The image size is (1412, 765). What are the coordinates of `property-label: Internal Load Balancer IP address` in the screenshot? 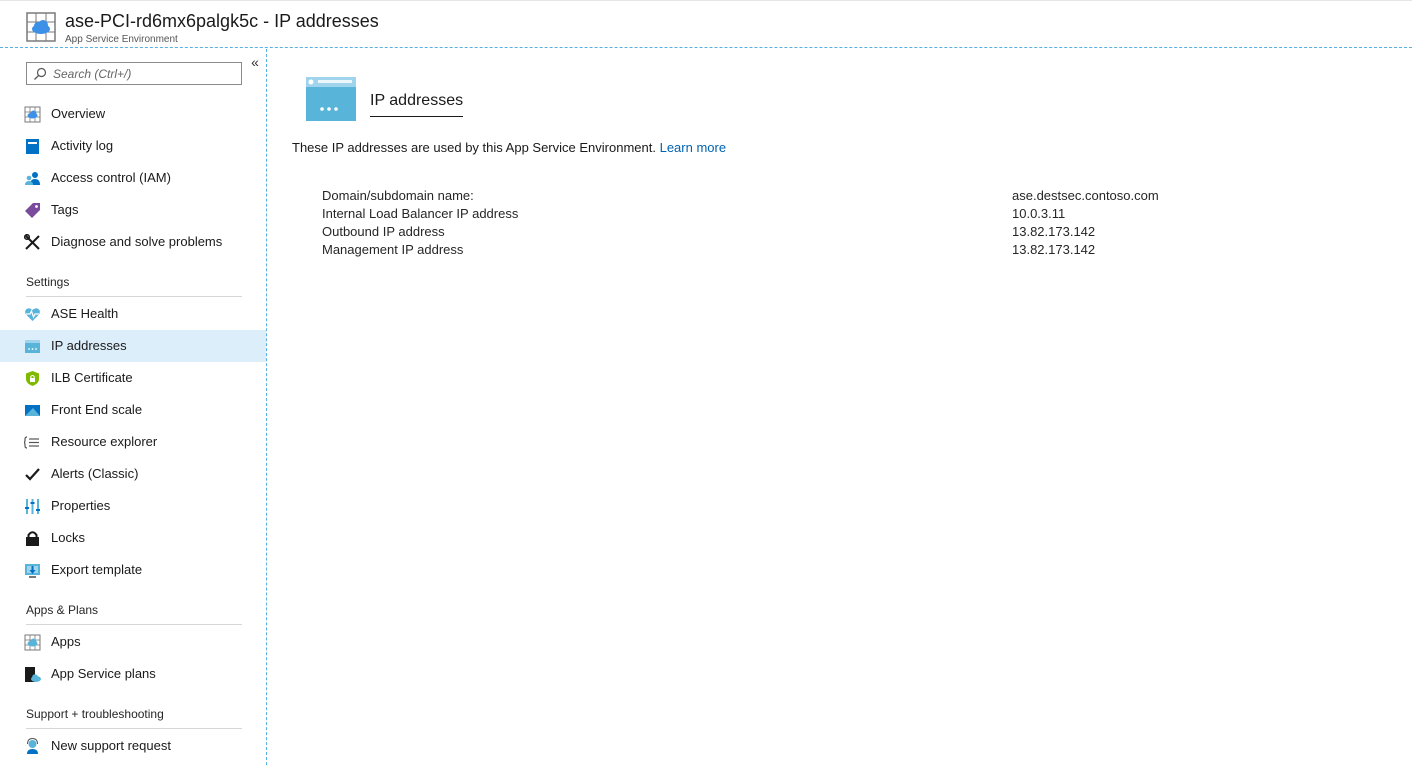 It's located at (420, 213).